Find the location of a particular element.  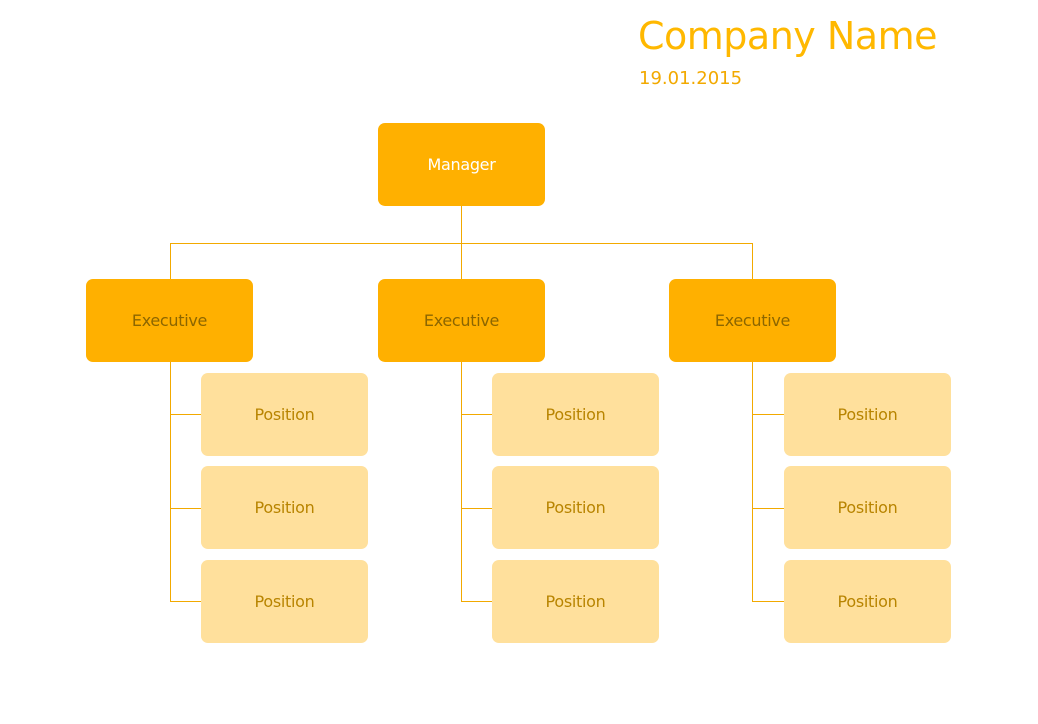

connector-exec-2-positions is located at coordinates (476, 482).